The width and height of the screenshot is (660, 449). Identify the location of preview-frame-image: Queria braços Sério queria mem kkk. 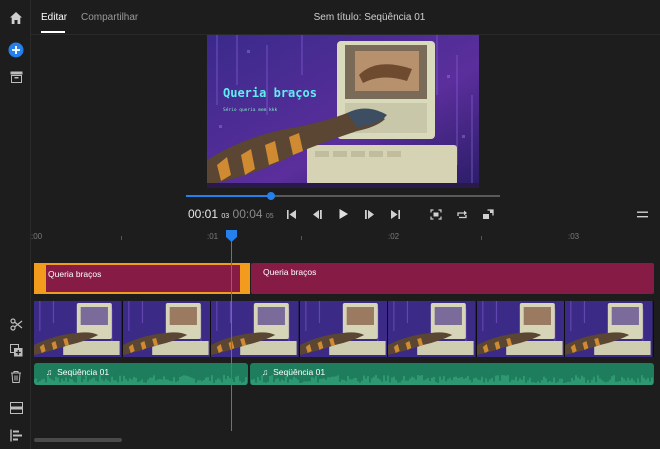
(343, 111).